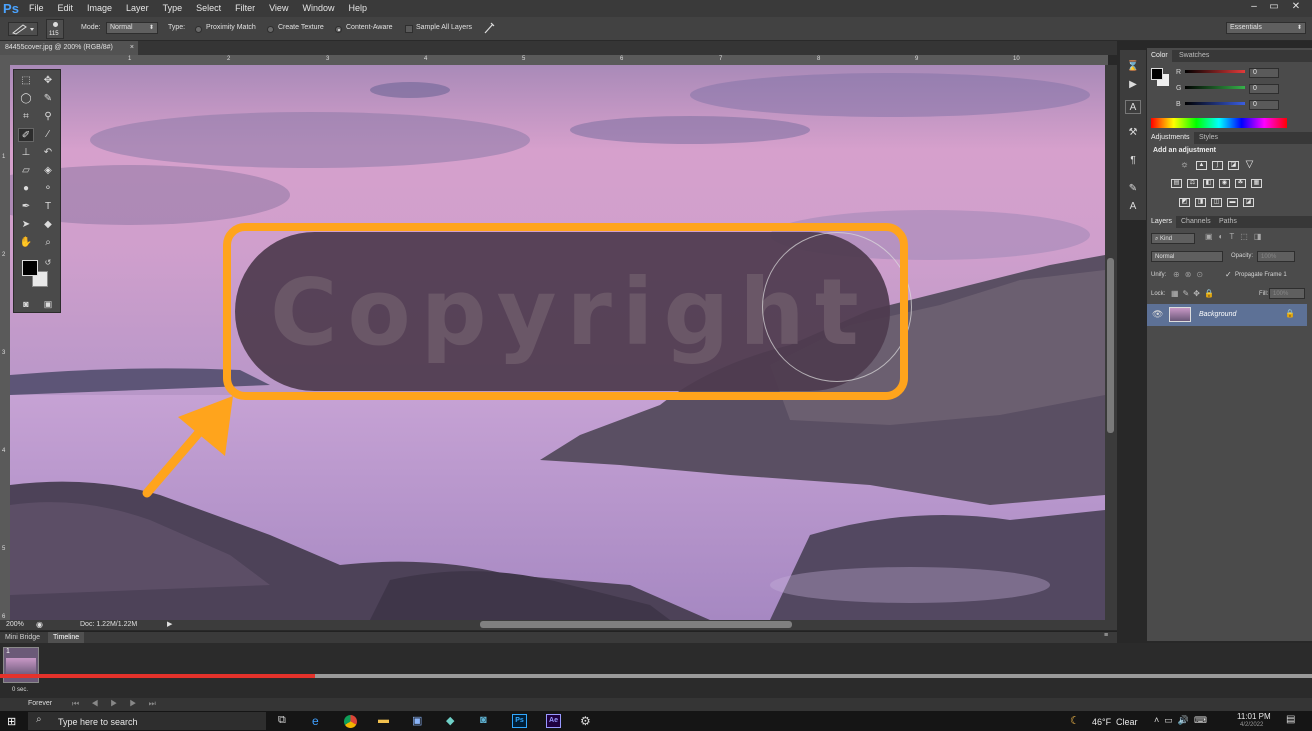  I want to click on screen-mode-icon: ▣, so click(48, 304).